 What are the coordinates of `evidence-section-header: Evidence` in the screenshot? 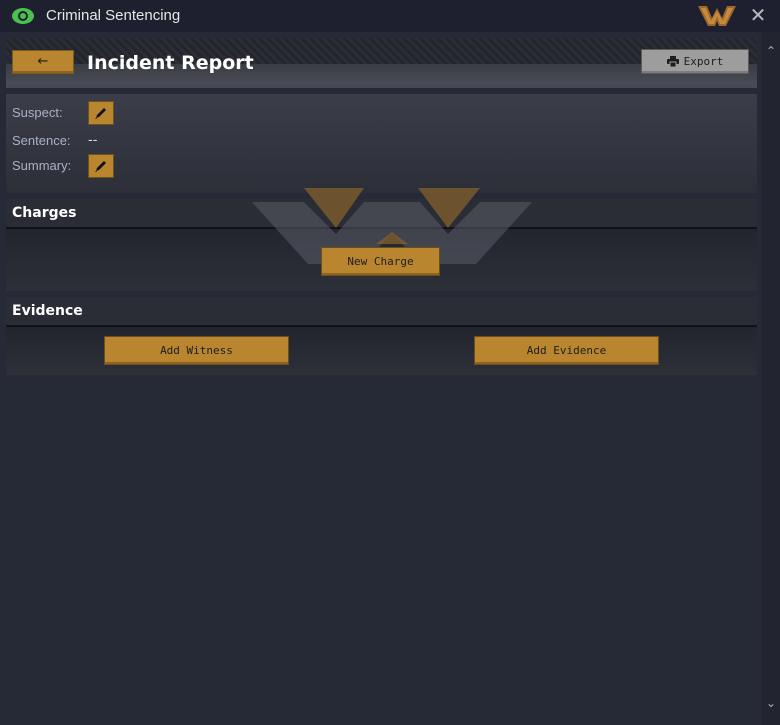 It's located at (381, 312).